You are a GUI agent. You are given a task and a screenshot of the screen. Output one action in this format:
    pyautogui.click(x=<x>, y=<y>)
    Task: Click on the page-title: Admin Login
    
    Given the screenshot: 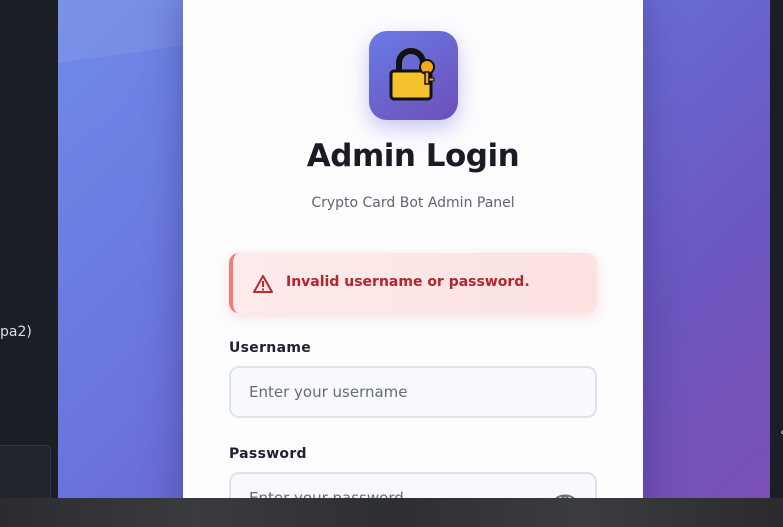 What is the action you would take?
    pyautogui.click(x=413, y=156)
    